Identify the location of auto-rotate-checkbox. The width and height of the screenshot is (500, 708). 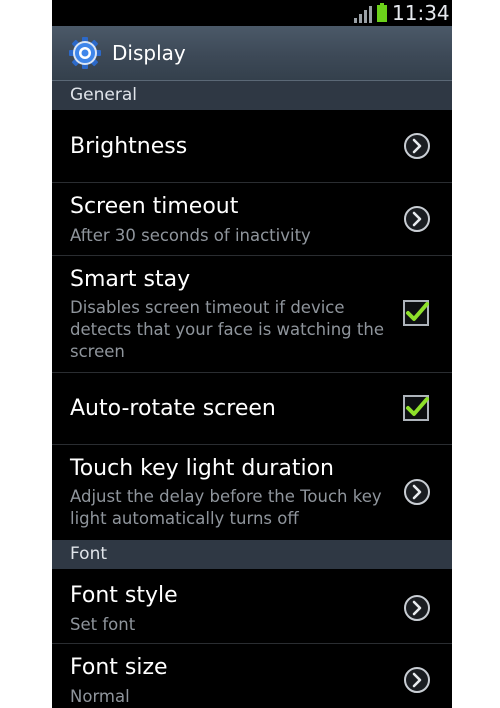
(416, 408).